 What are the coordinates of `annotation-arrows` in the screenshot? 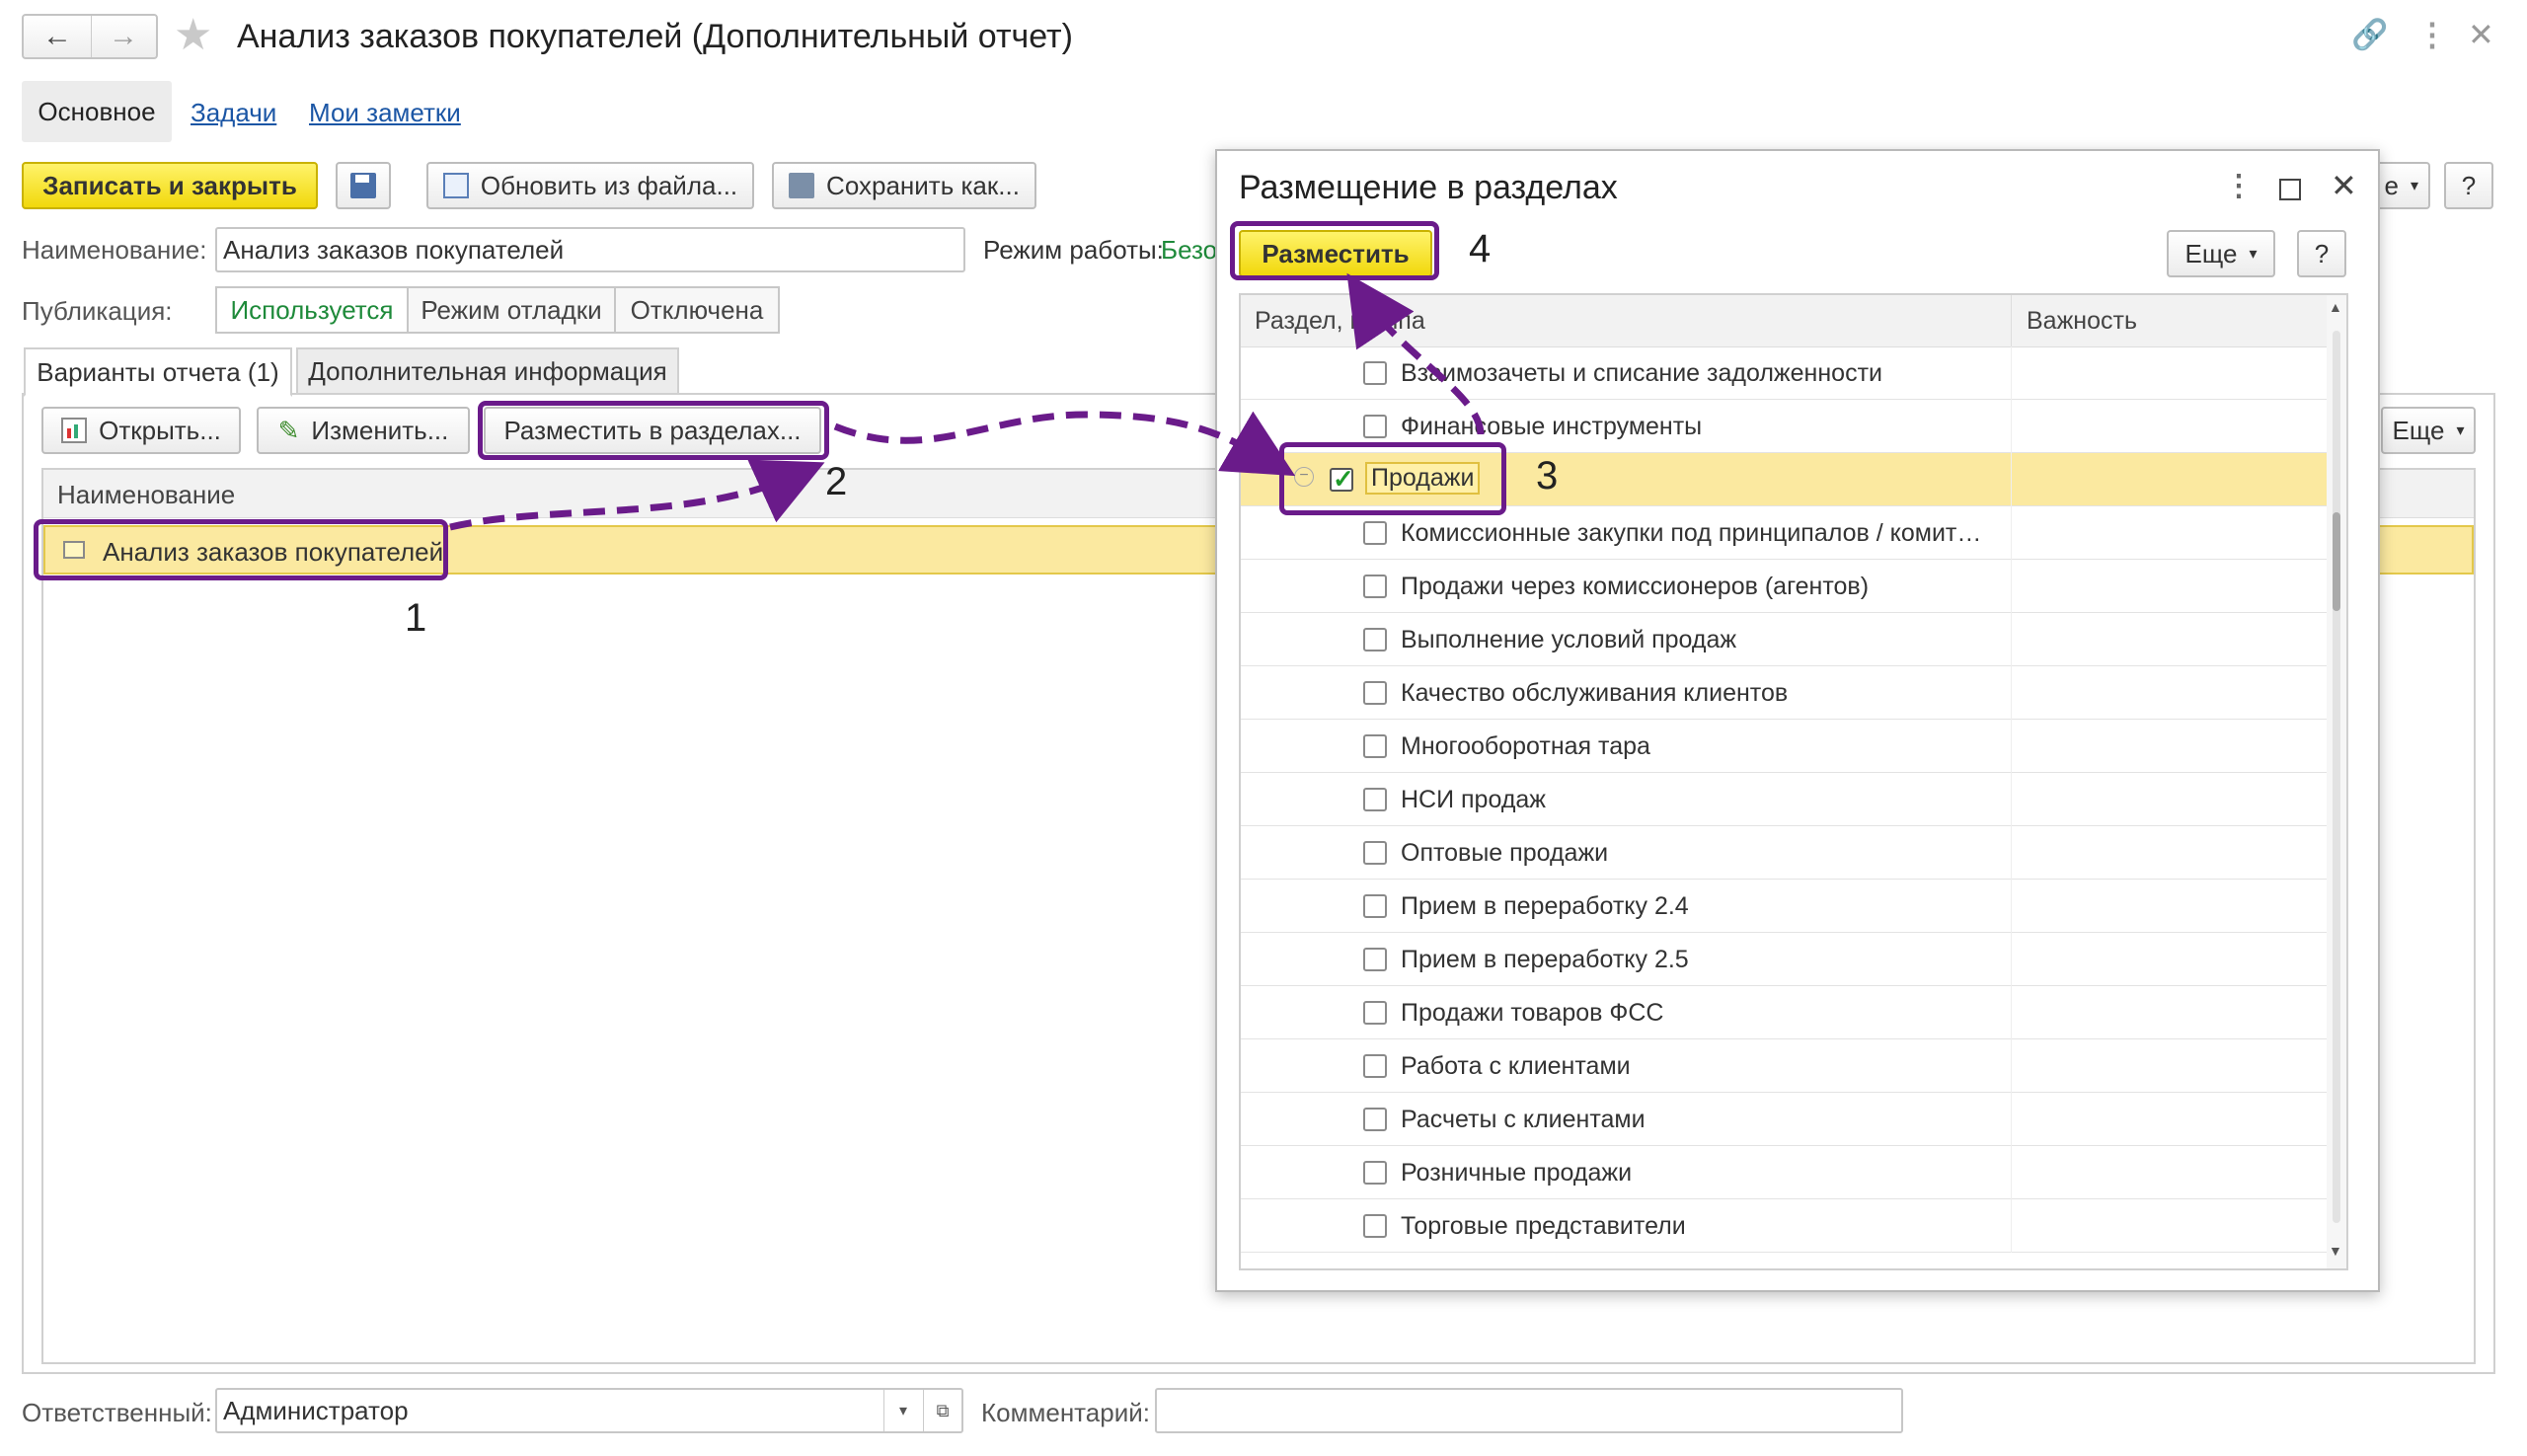 It's located at (967, 401).